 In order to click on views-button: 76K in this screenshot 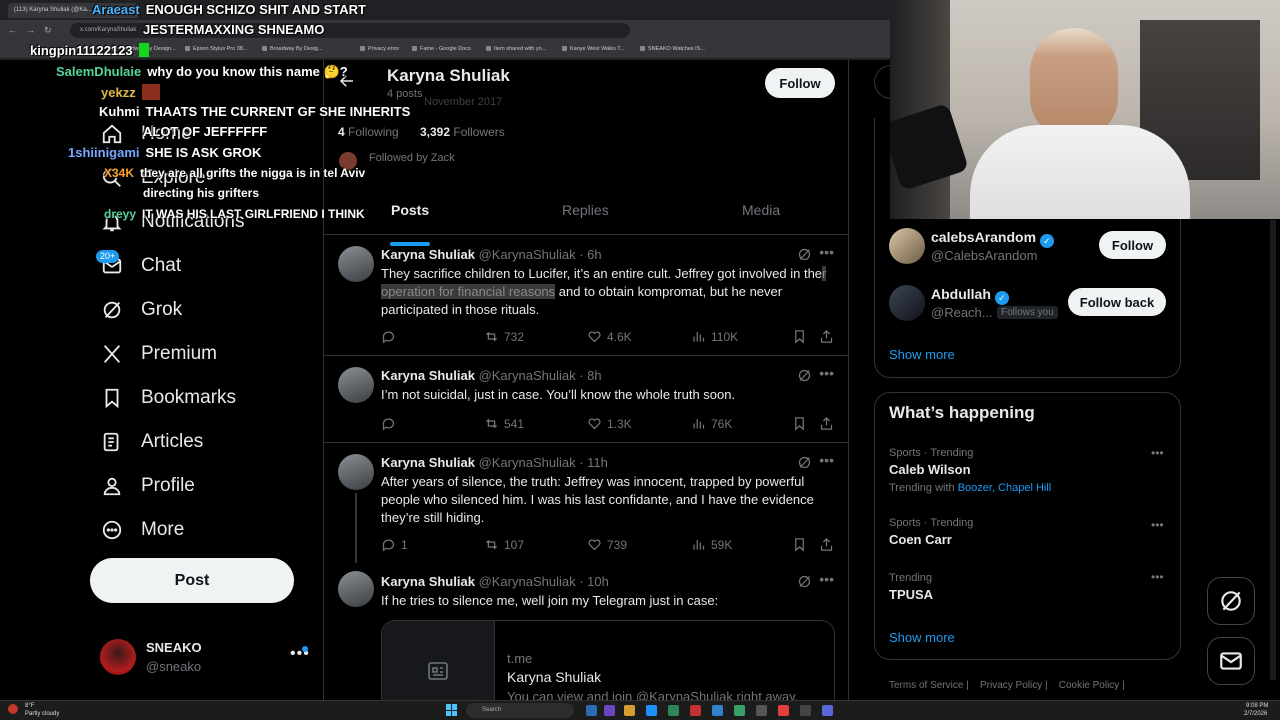, I will do `click(711, 423)`.